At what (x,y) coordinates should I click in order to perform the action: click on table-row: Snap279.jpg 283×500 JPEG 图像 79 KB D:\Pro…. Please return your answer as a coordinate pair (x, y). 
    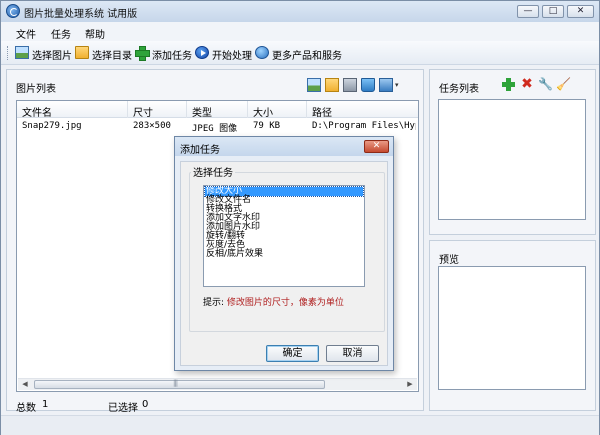
    Looking at the image, I should click on (217, 127).